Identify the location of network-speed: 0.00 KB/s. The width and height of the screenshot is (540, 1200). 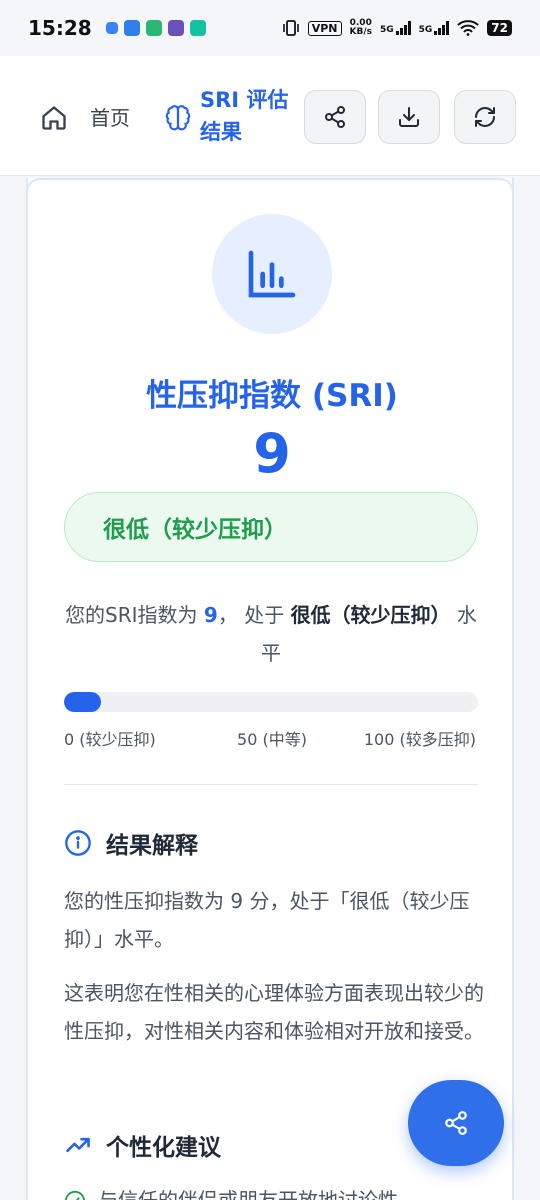
(360, 27).